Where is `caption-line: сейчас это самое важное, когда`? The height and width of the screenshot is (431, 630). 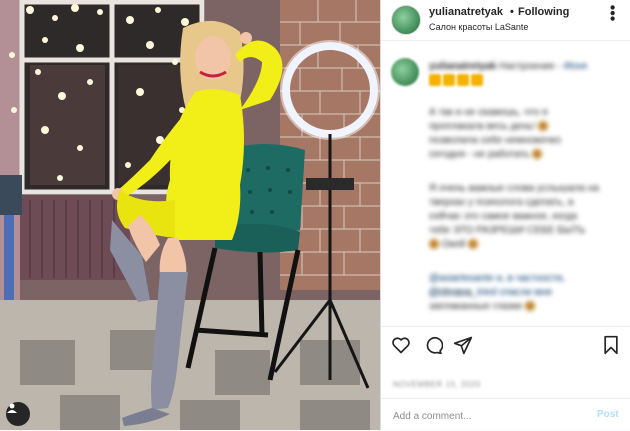
caption-line: сейчас это самое важное, когда is located at coordinates (503, 216).